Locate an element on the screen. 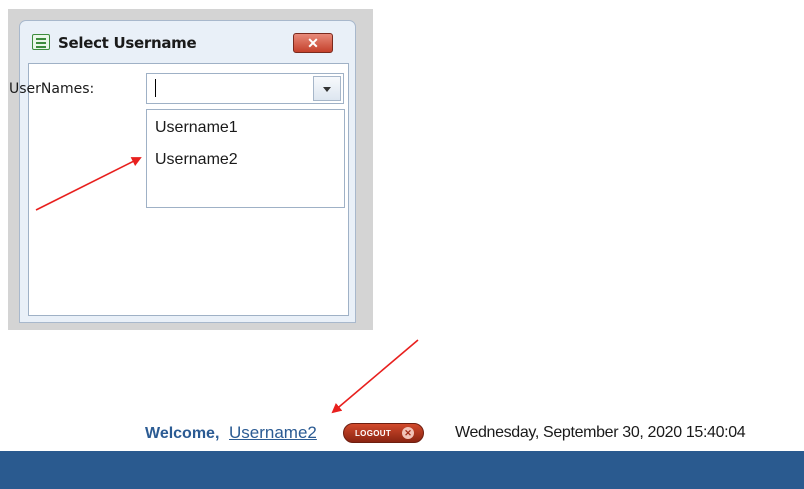 This screenshot has height=489, width=804. welcome-text: Welcome, is located at coordinates (182, 433).